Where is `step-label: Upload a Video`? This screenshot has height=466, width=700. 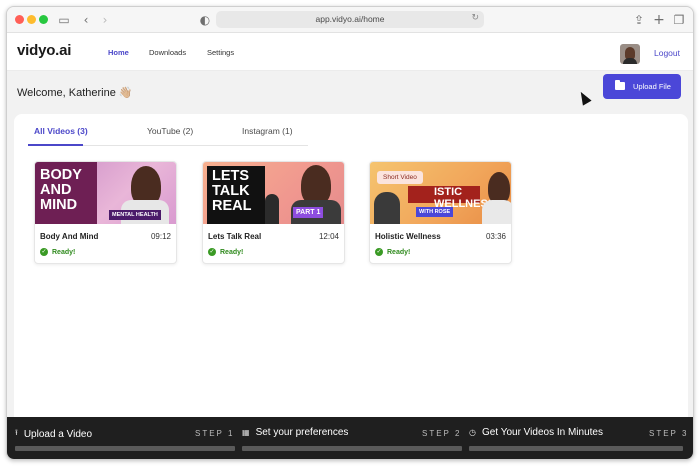 step-label: Upload a Video is located at coordinates (58, 434).